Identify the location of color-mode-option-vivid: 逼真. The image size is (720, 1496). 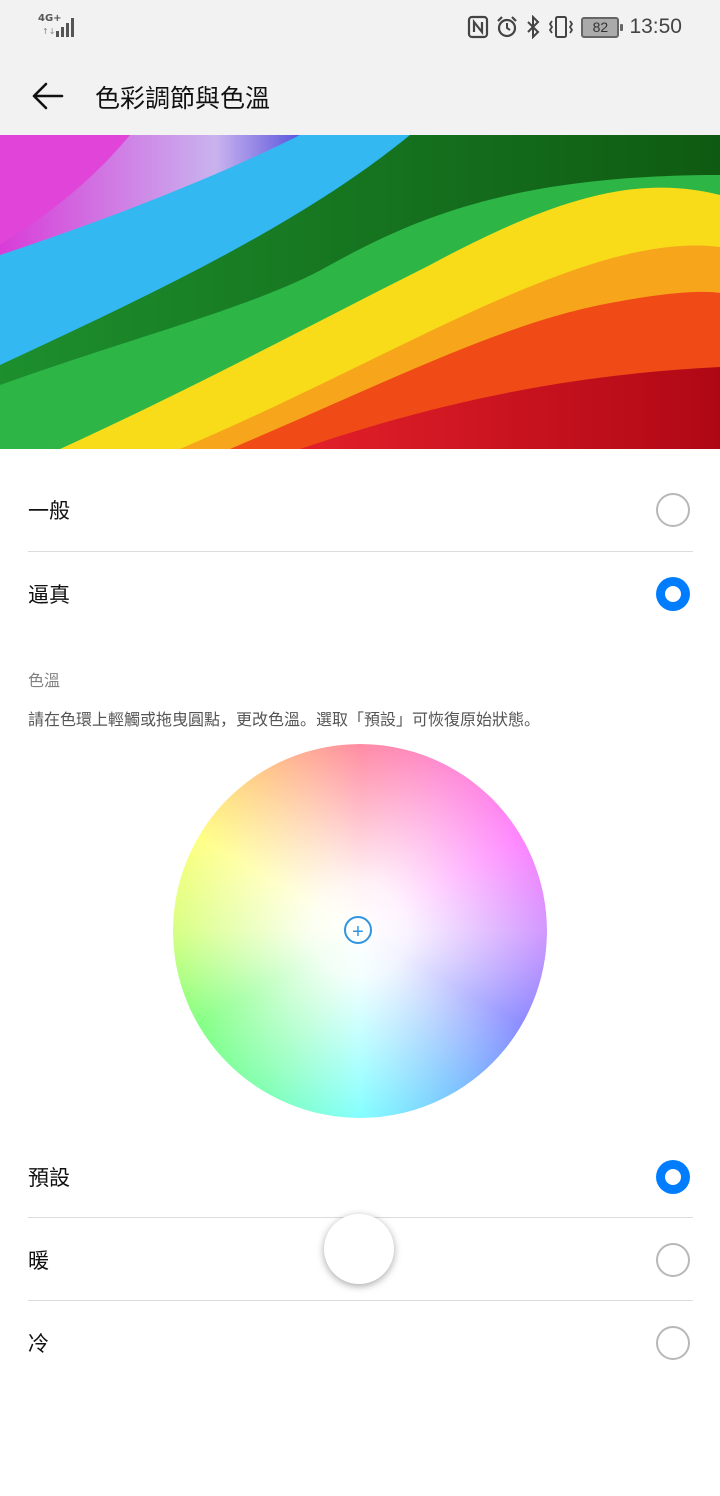
(360, 594).